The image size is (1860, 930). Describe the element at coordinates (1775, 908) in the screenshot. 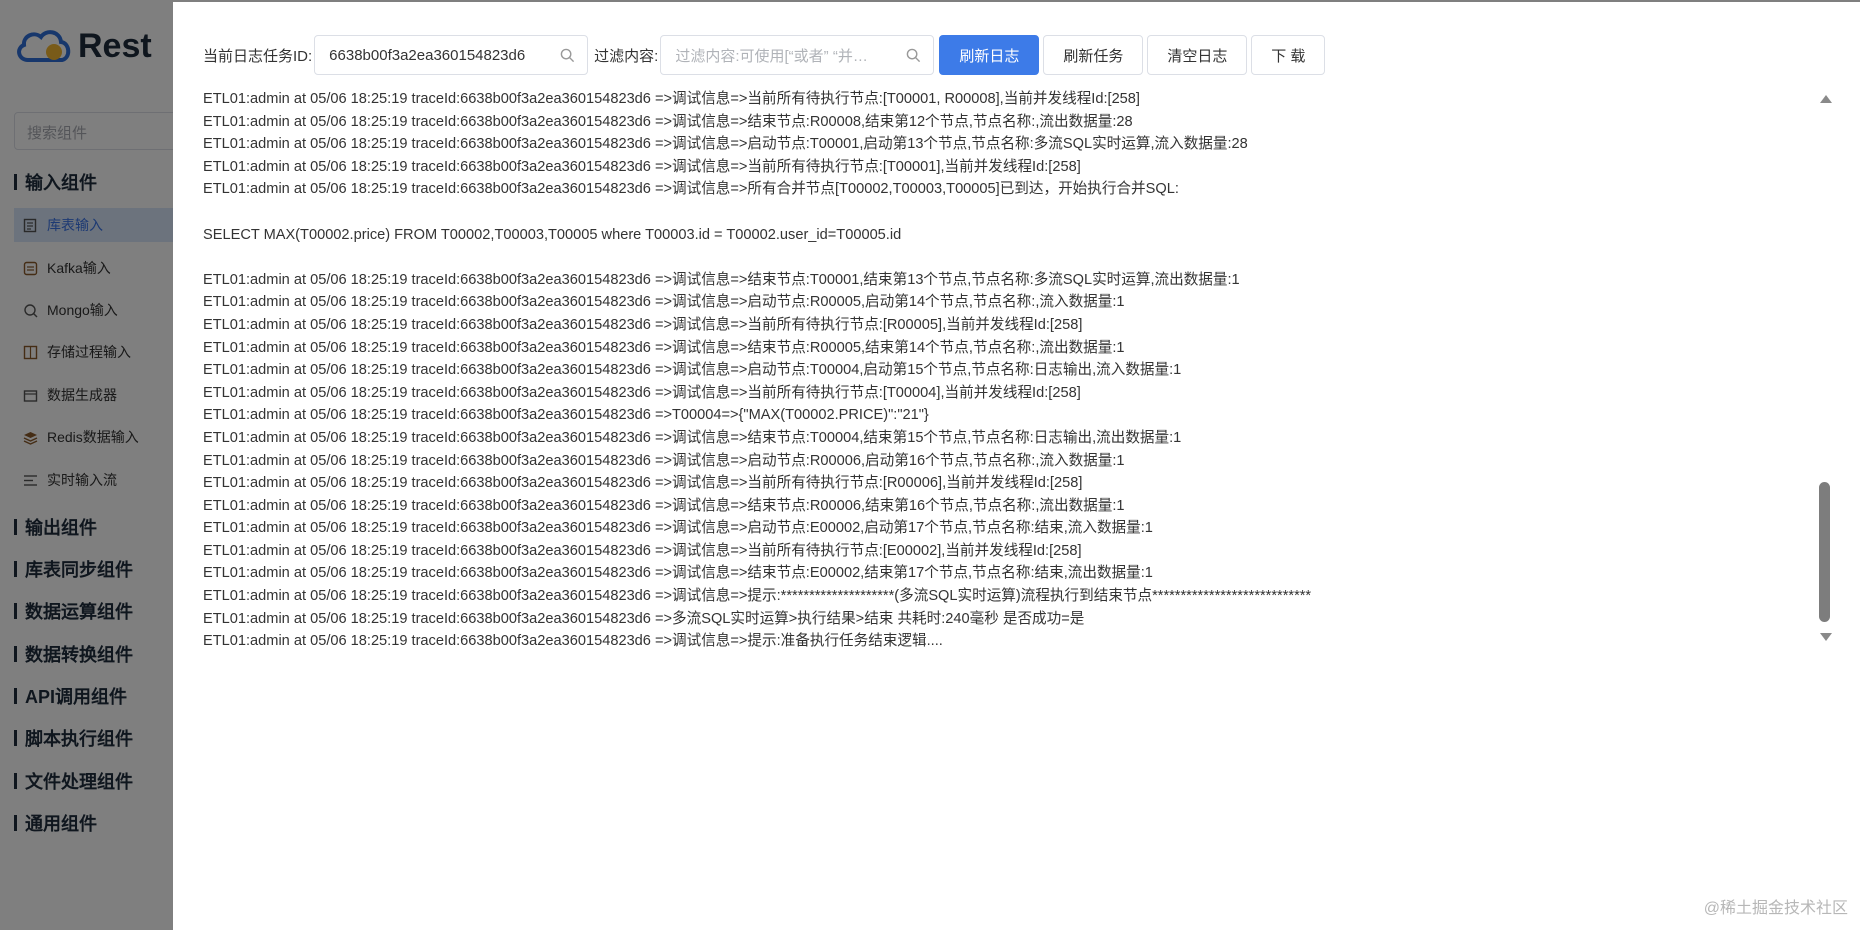

I see `watermark: @稀土掘金技术社区` at that location.